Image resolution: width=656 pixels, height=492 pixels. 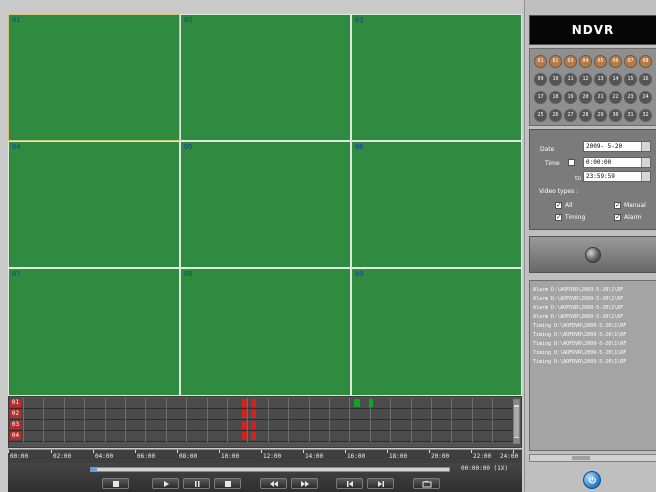 What do you see at coordinates (265, 204) in the screenshot?
I see `video-cell-05: 05` at bounding box center [265, 204].